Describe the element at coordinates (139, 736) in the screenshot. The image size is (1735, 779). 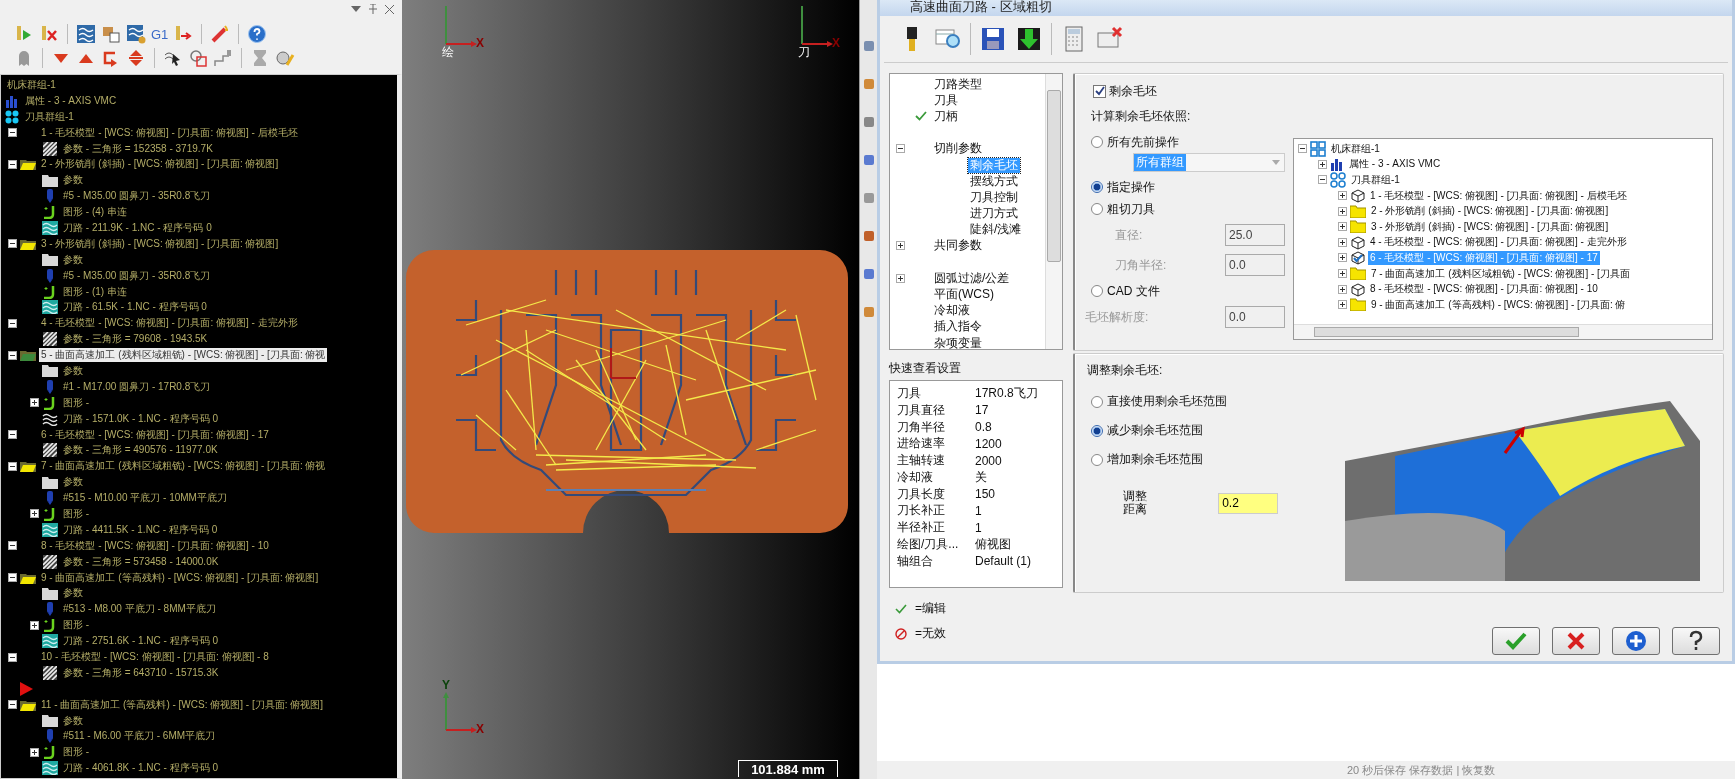
I see `tree-item: #511 - M6.00 平底刀 - 6MM平底刀` at that location.